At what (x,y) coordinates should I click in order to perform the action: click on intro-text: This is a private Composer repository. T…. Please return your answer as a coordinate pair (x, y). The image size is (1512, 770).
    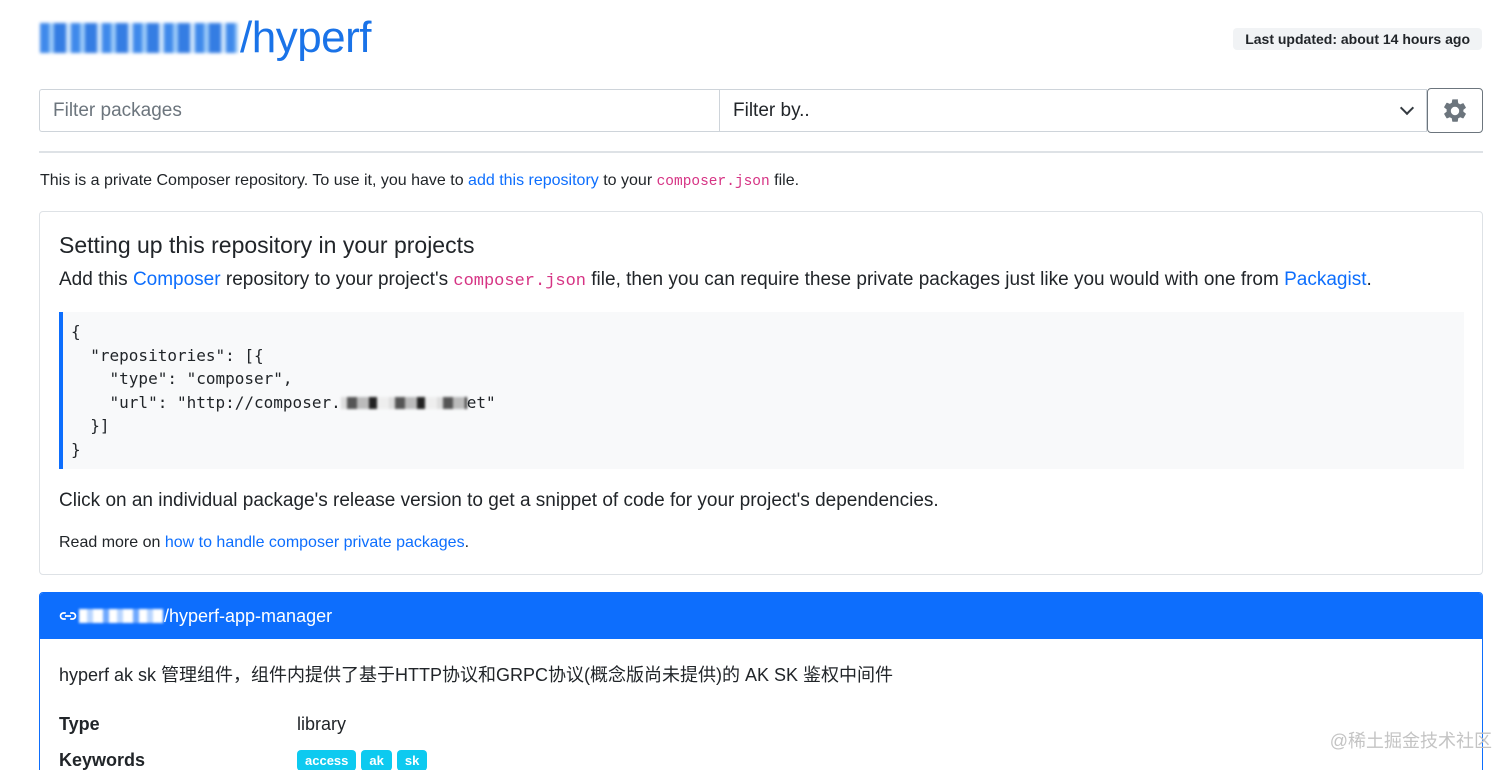
    Looking at the image, I should click on (419, 181).